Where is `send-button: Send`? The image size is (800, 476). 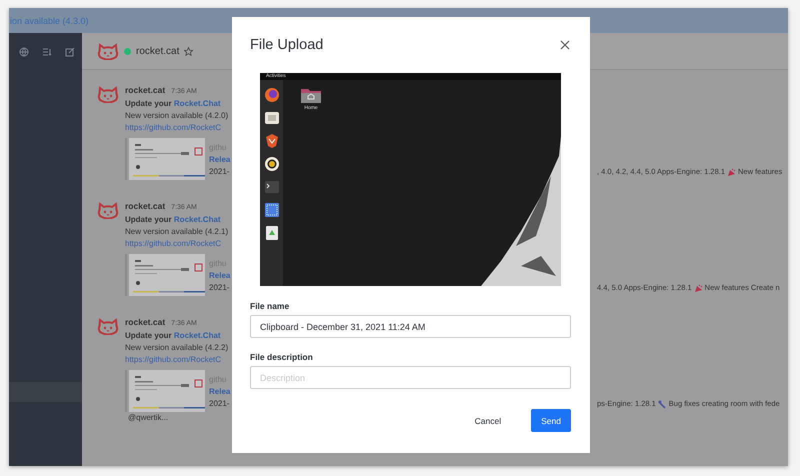 send-button: Send is located at coordinates (551, 420).